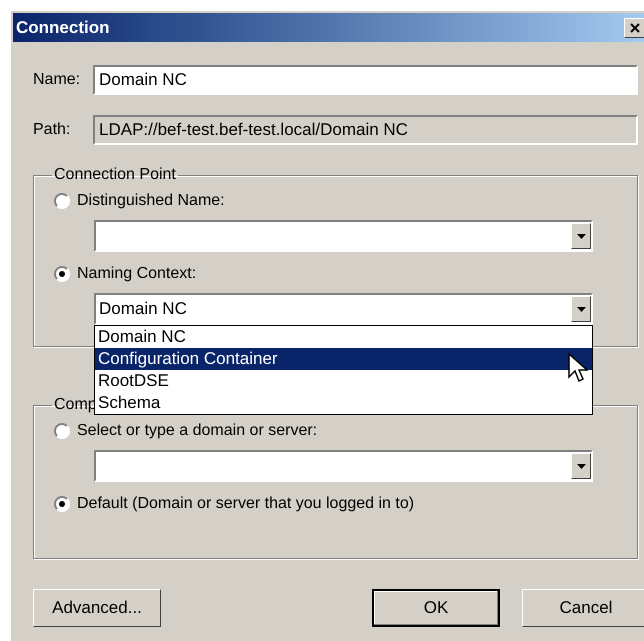  What do you see at coordinates (365, 80) in the screenshot?
I see `text-field: Domain NC` at bounding box center [365, 80].